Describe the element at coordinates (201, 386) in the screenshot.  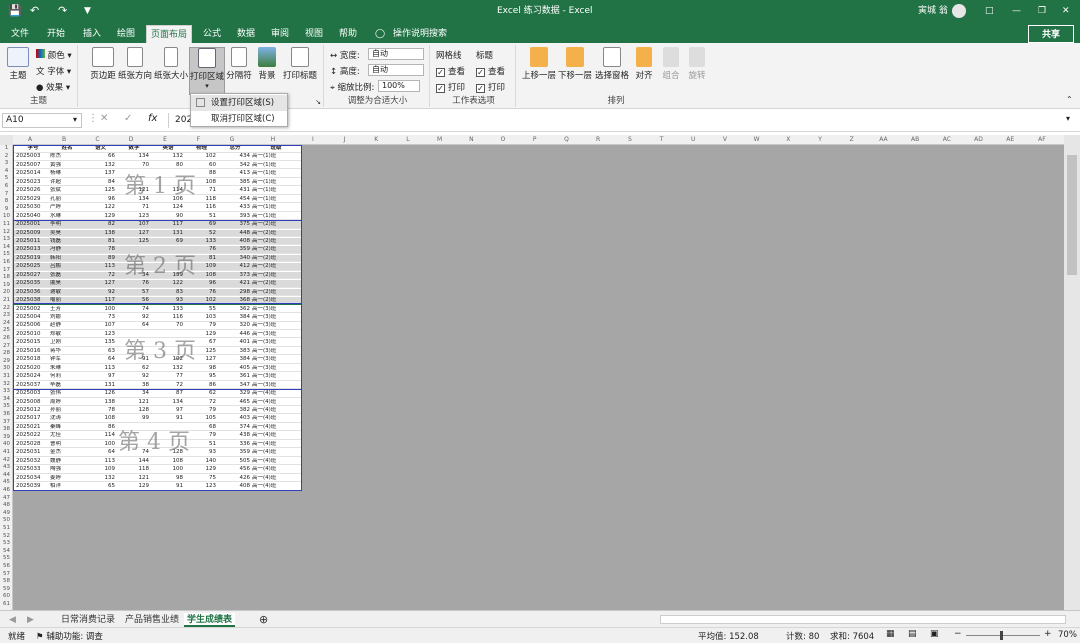
I see `table-cell: 86` at that location.